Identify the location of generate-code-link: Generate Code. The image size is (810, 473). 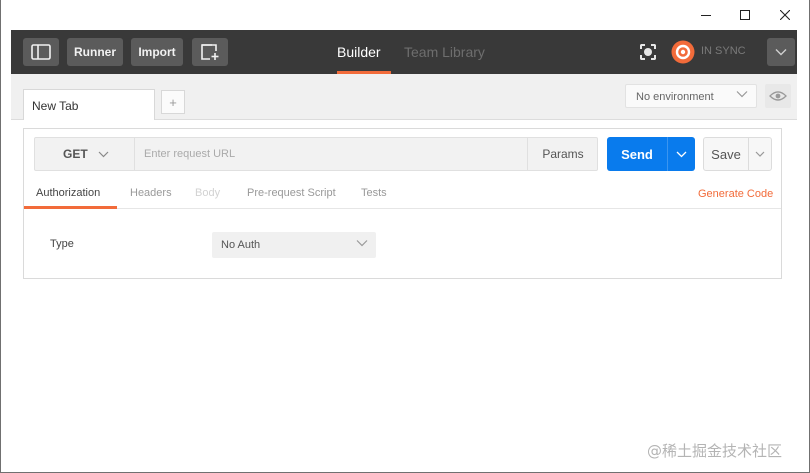
(735, 194).